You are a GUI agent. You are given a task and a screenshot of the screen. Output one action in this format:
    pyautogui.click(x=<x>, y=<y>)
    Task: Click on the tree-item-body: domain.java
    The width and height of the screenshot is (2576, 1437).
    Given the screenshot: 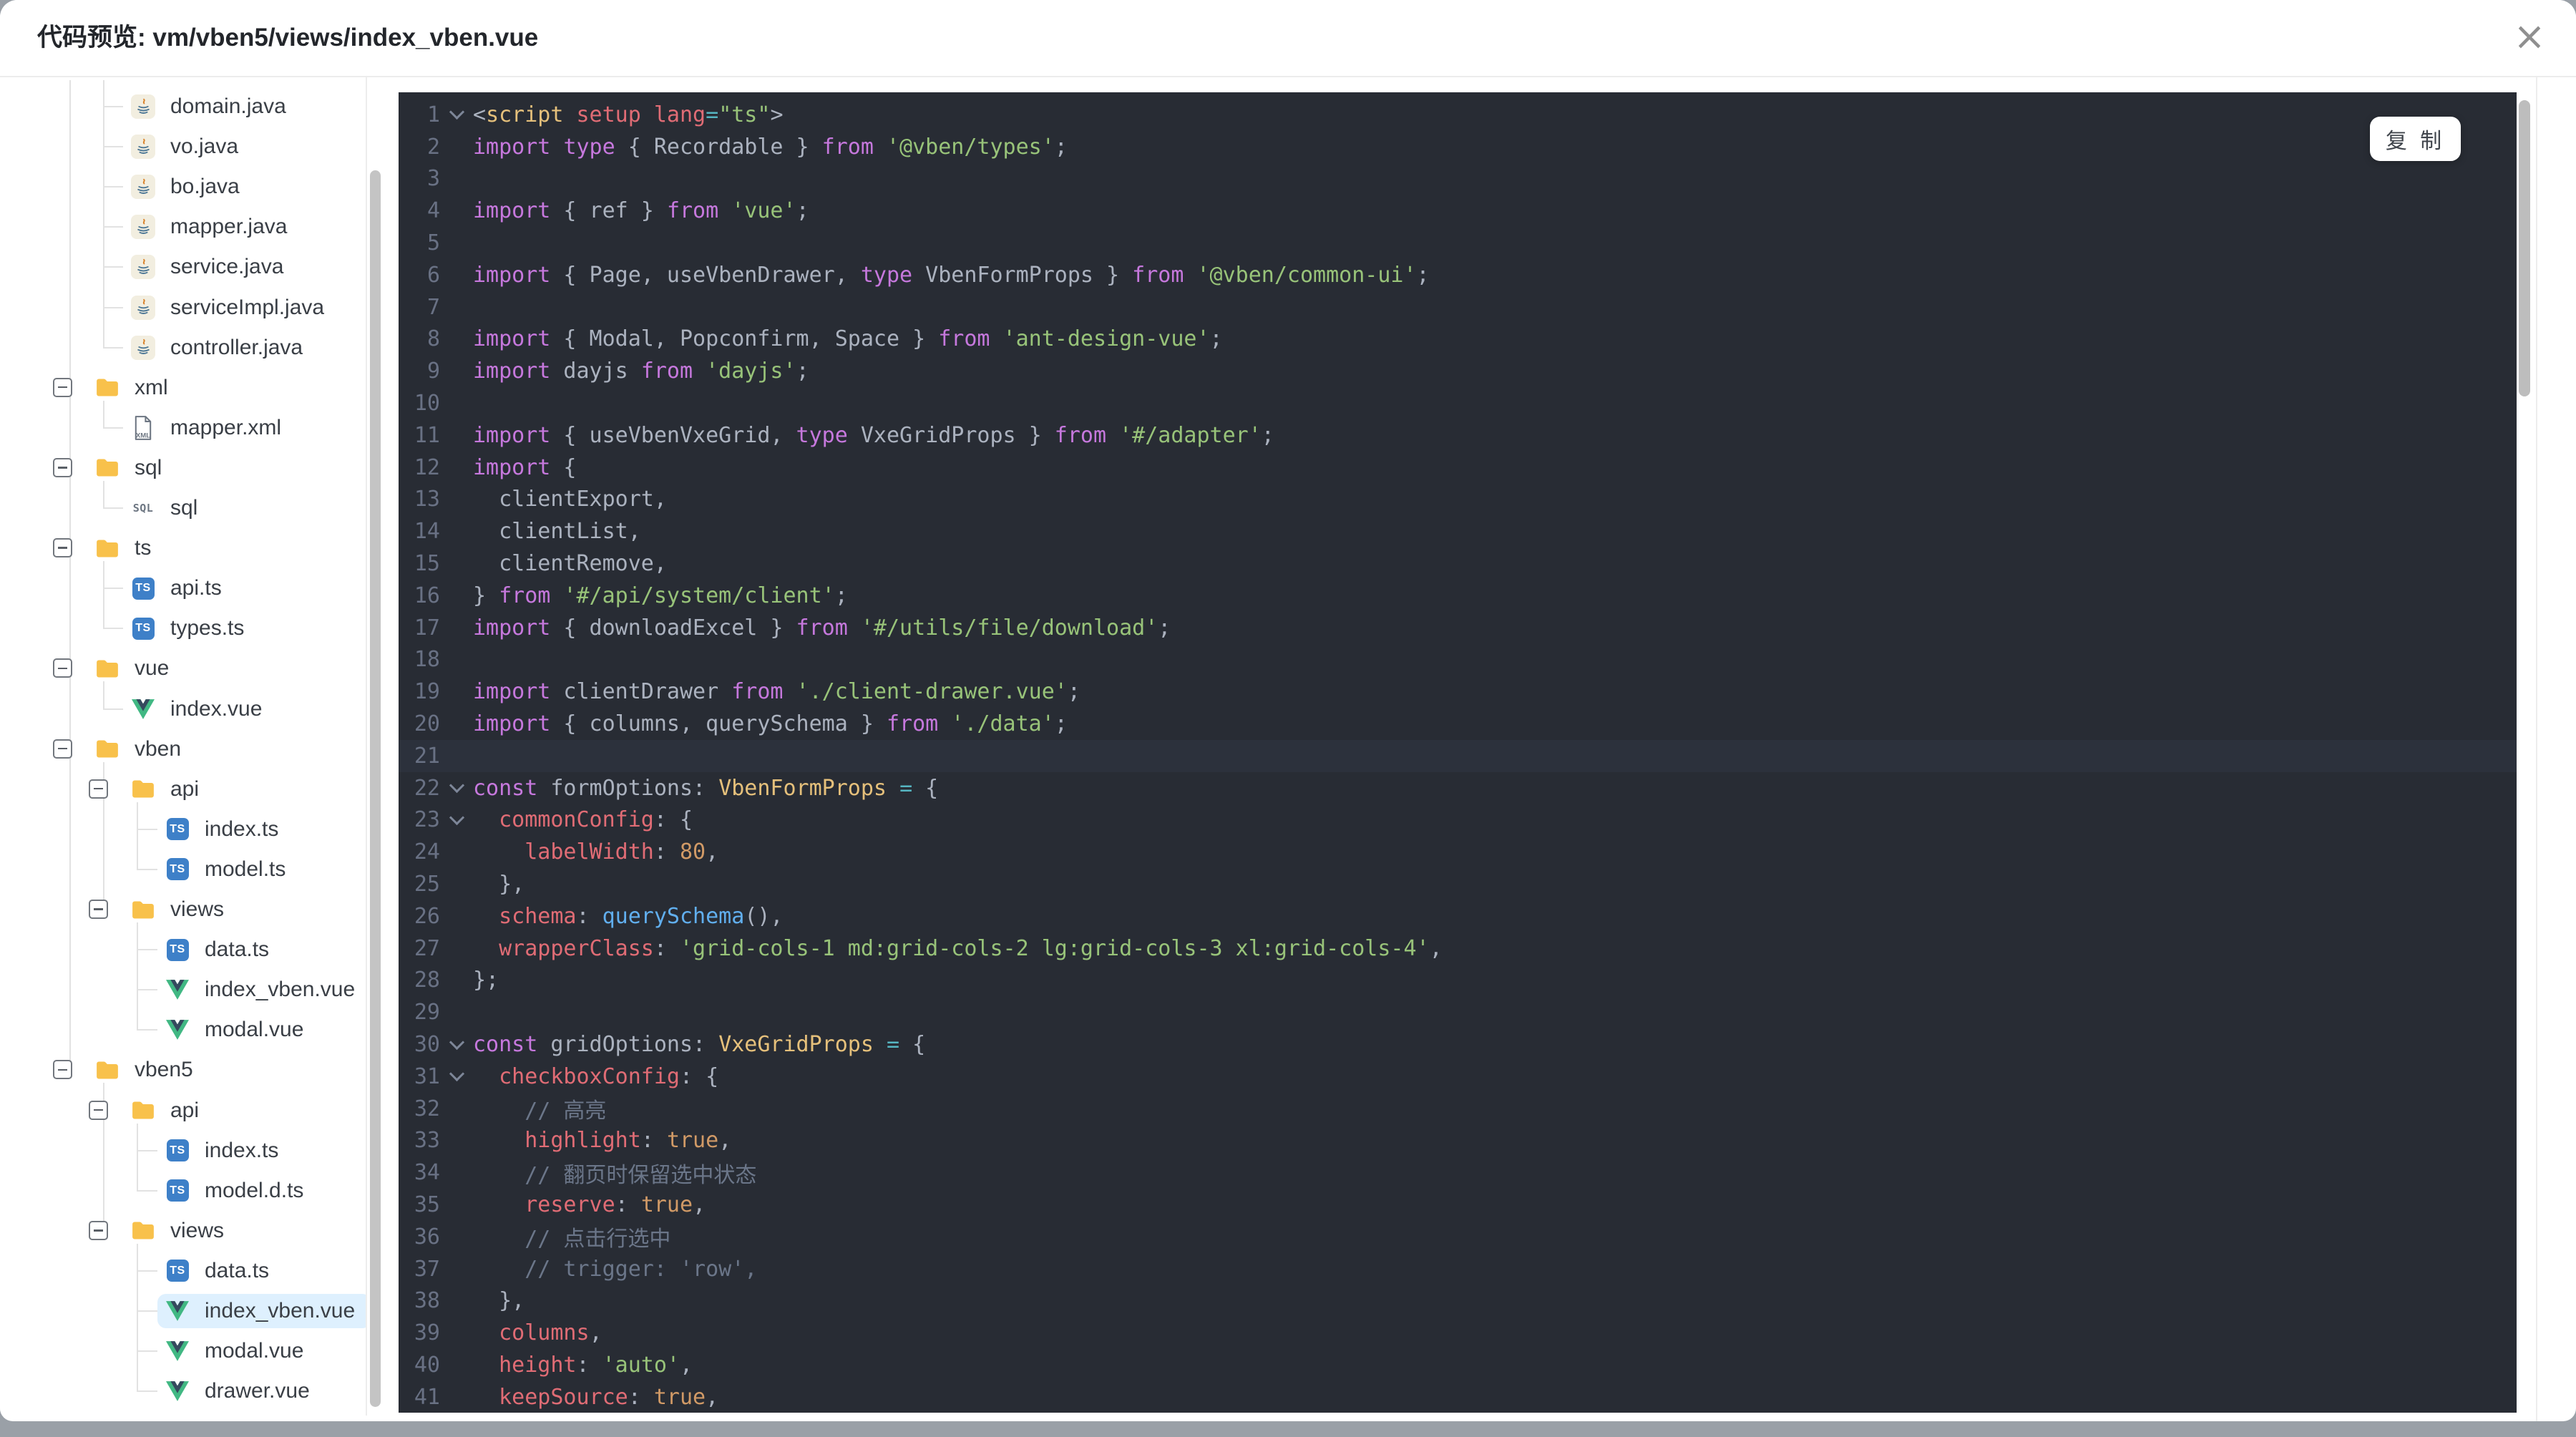 What is the action you would take?
    pyautogui.click(x=212, y=107)
    